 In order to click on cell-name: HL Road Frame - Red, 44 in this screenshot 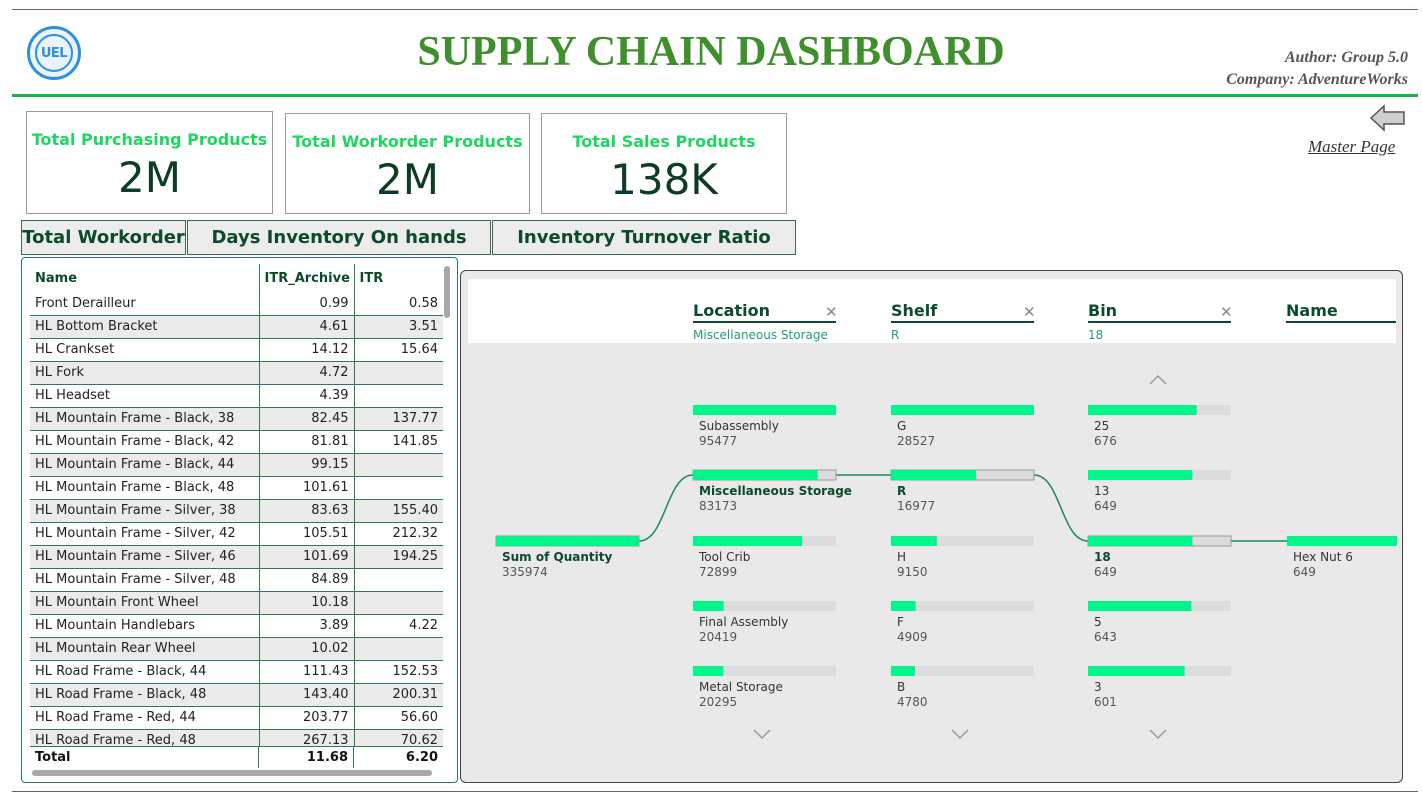, I will do `click(145, 718)`.